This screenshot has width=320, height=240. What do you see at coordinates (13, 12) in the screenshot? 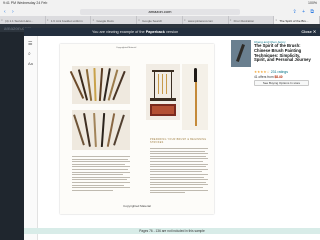
I see `forward-button: ›` at bounding box center [13, 12].